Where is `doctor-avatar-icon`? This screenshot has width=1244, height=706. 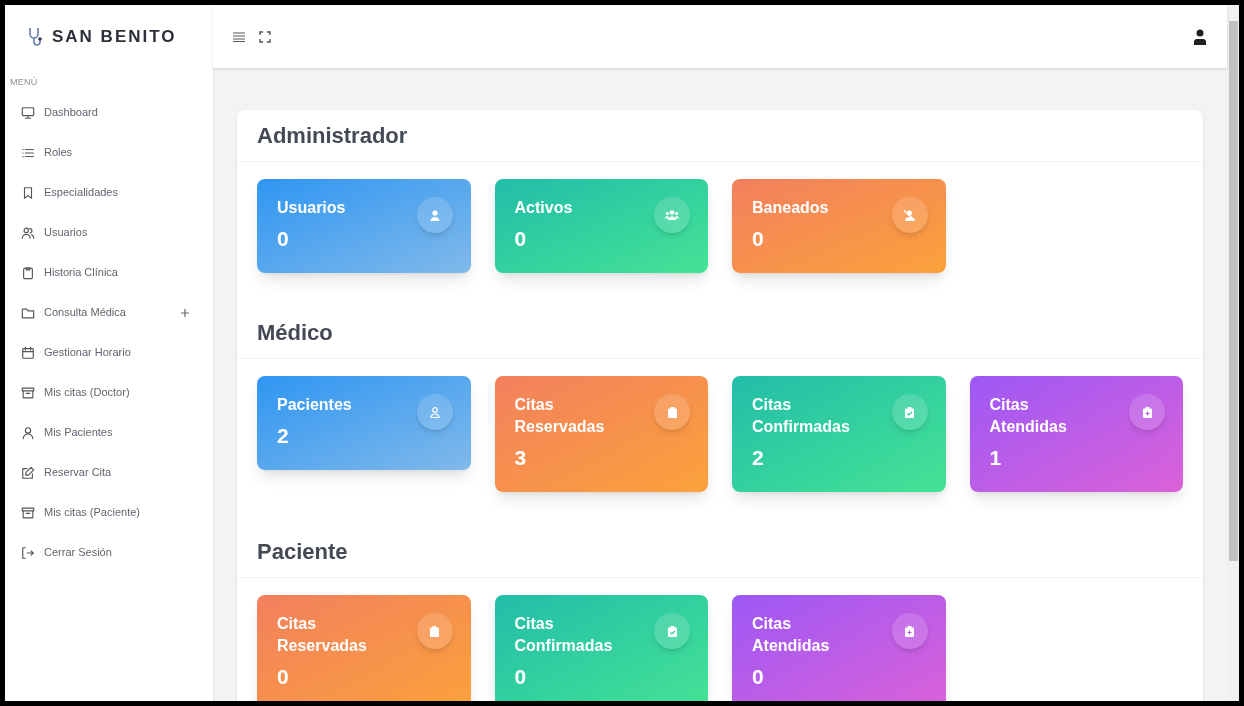
doctor-avatar-icon is located at coordinates (1200, 36).